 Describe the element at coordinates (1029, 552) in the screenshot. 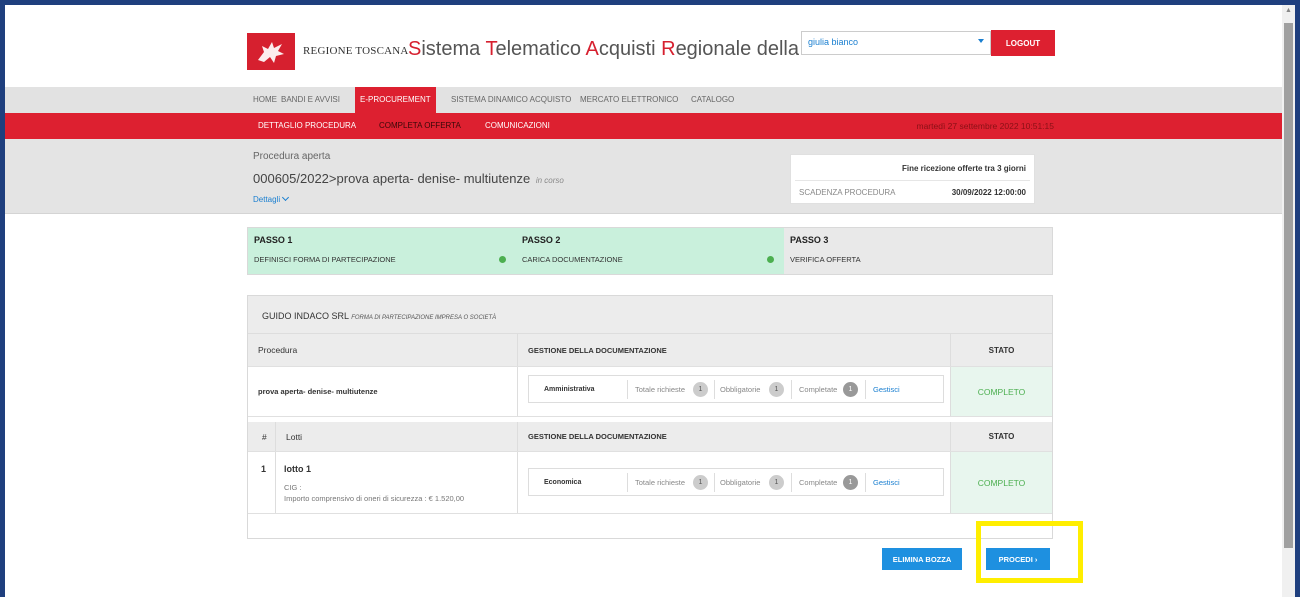

I see `highlight-annotation` at that location.